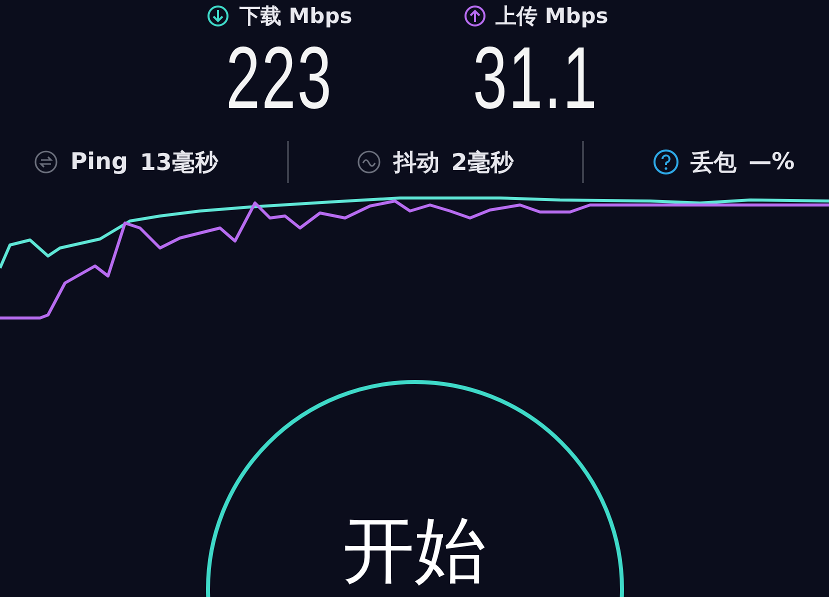 The height and width of the screenshot is (597, 829). Describe the element at coordinates (475, 16) in the screenshot. I see `upload-icon` at that location.